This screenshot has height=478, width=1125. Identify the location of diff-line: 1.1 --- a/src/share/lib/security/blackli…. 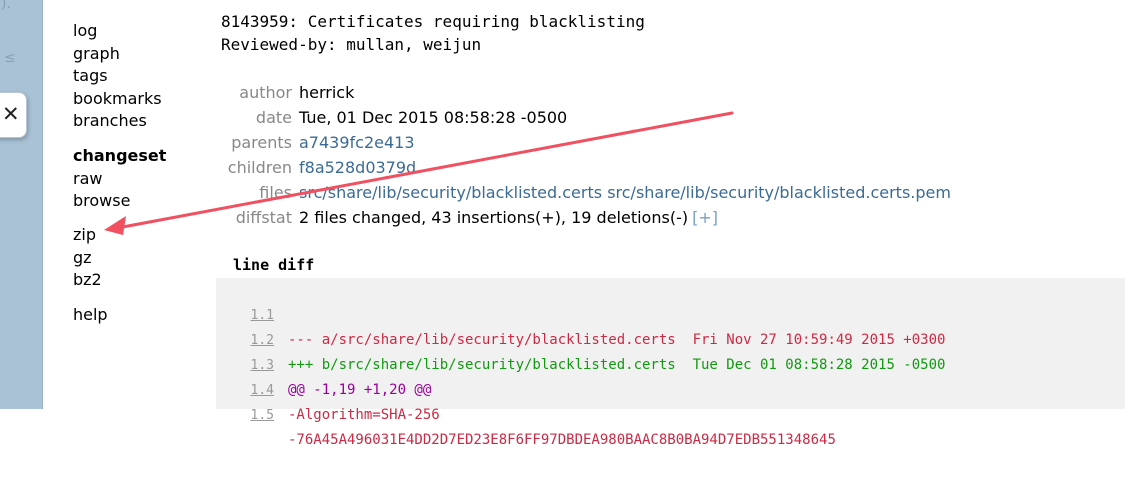
(670, 313).